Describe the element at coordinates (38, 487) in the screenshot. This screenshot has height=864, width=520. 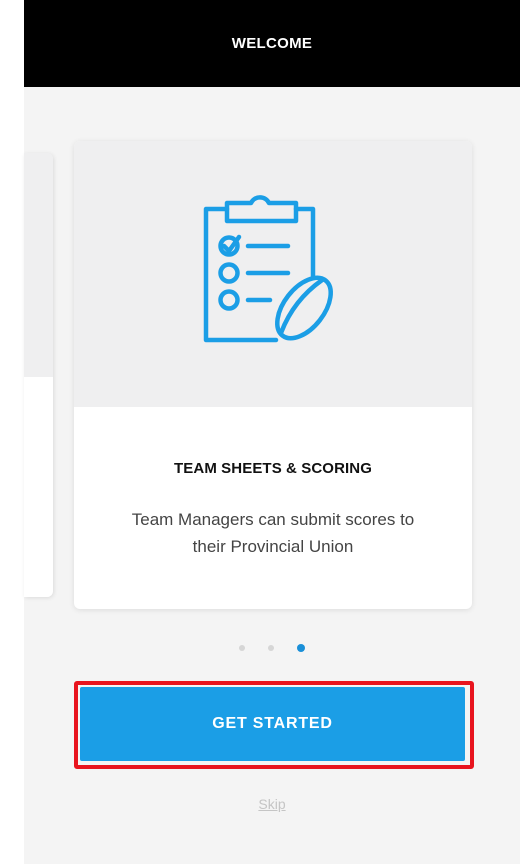
I see `previous-slide-body` at that location.